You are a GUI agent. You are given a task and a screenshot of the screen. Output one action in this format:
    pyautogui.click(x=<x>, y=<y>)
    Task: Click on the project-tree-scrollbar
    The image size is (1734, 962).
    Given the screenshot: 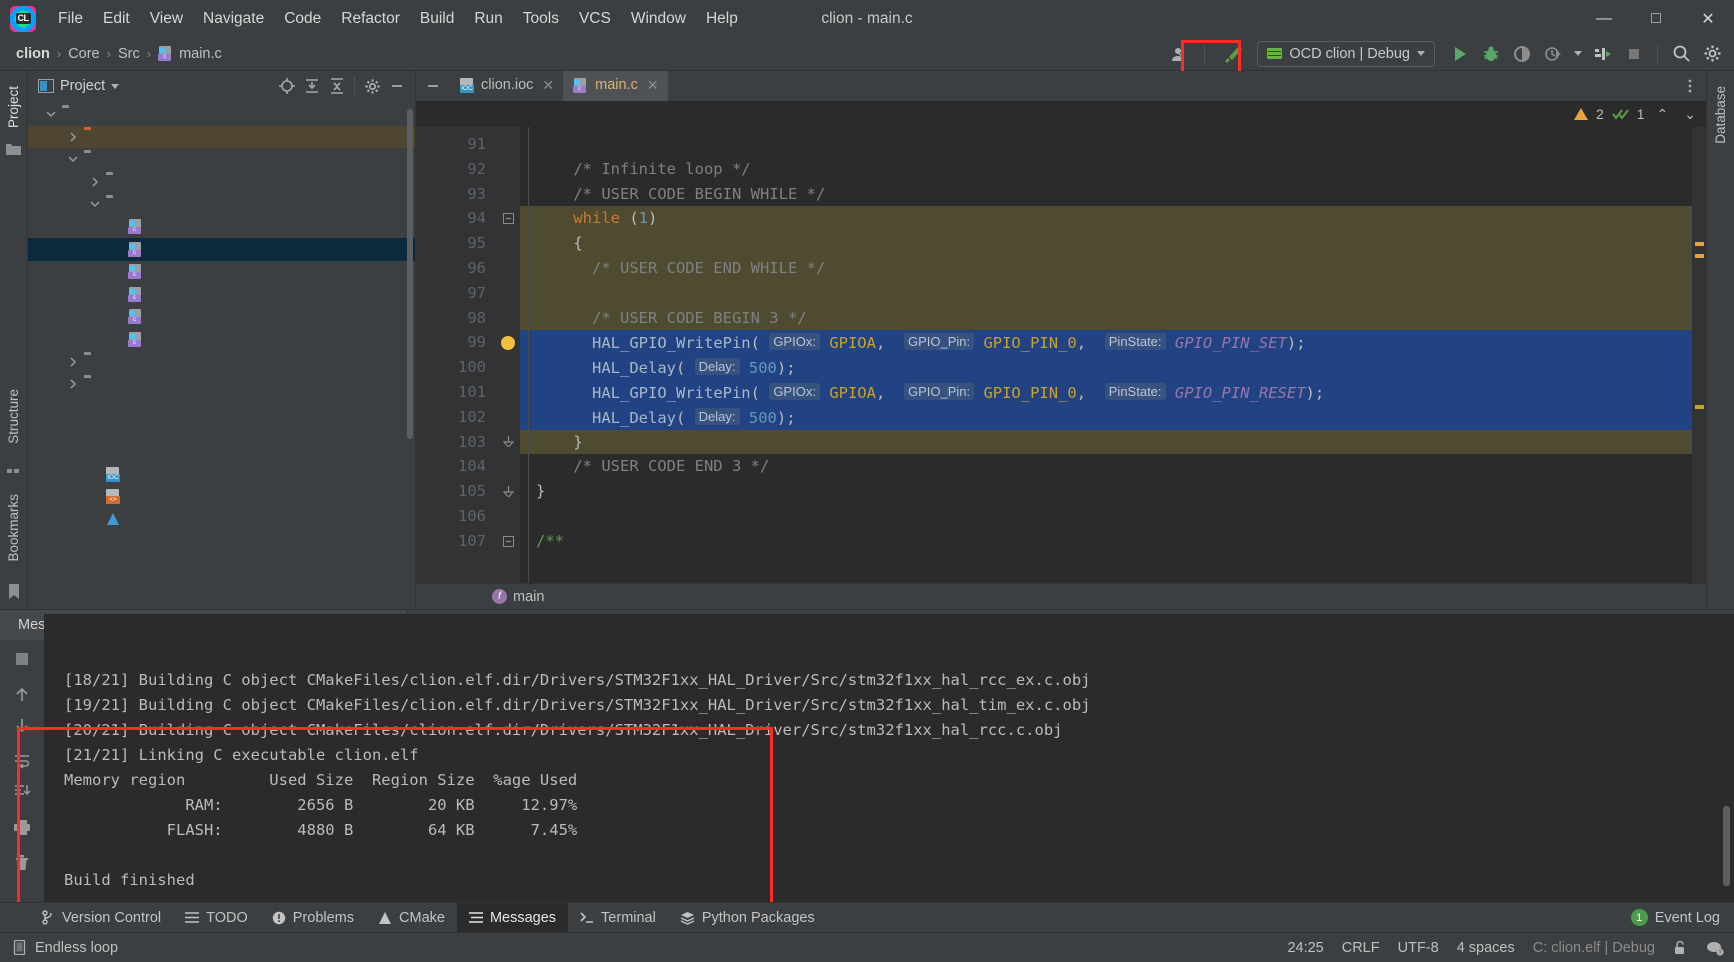 What is the action you would take?
    pyautogui.click(x=410, y=274)
    